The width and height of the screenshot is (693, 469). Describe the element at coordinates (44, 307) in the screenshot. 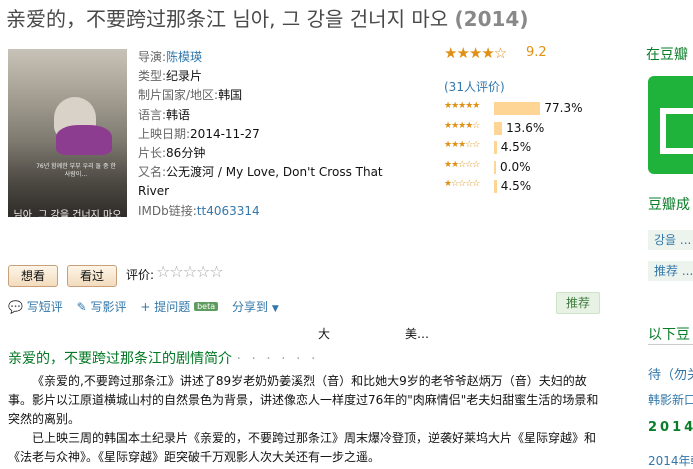

I see `write-short-review-label: 写短评` at that location.